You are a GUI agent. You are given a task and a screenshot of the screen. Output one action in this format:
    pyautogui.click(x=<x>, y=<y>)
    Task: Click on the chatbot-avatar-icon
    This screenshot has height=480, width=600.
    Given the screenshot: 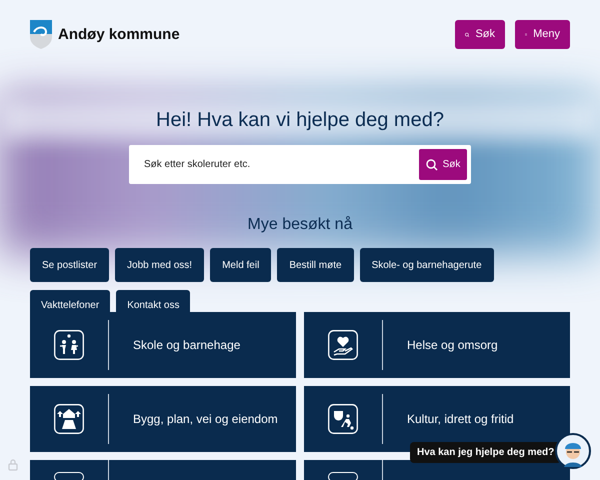 What is the action you would take?
    pyautogui.click(x=573, y=451)
    